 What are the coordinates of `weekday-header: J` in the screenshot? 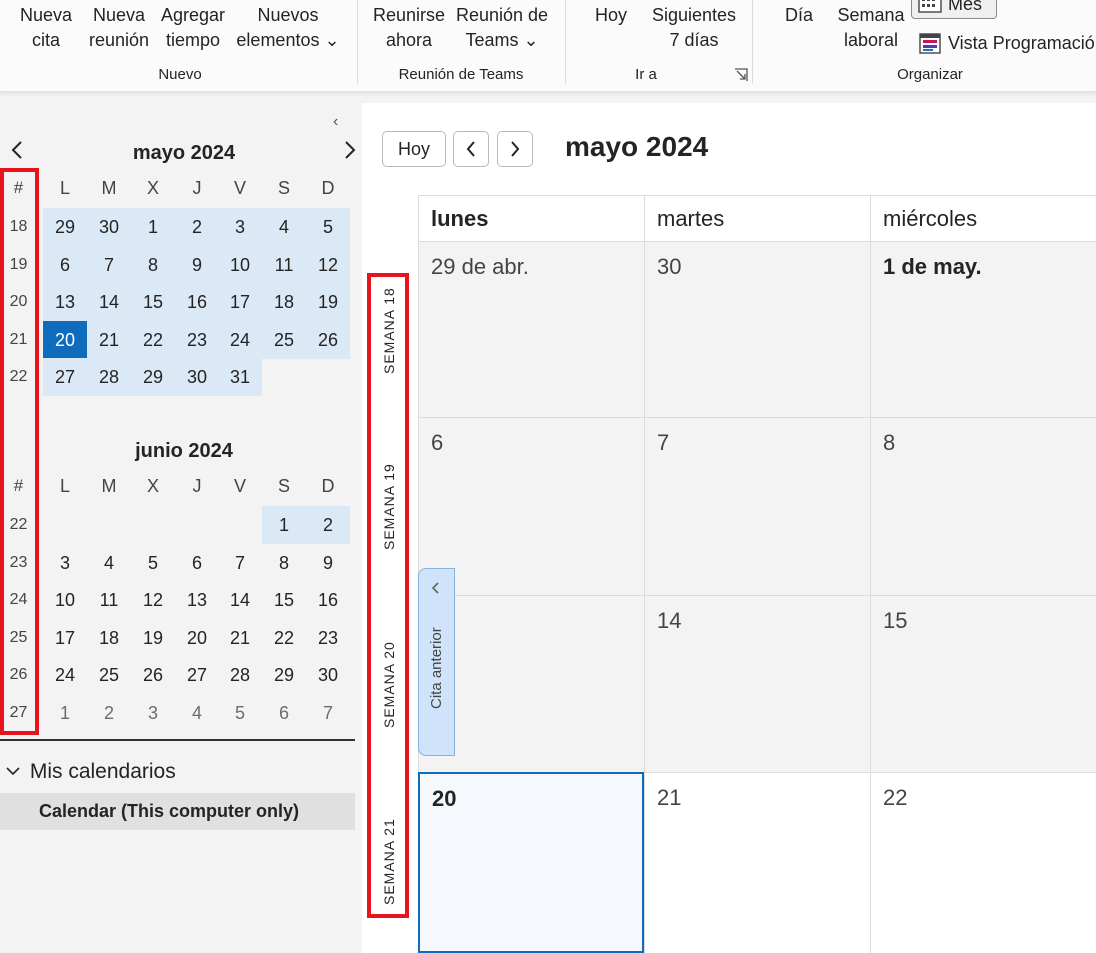 It's located at (197, 486).